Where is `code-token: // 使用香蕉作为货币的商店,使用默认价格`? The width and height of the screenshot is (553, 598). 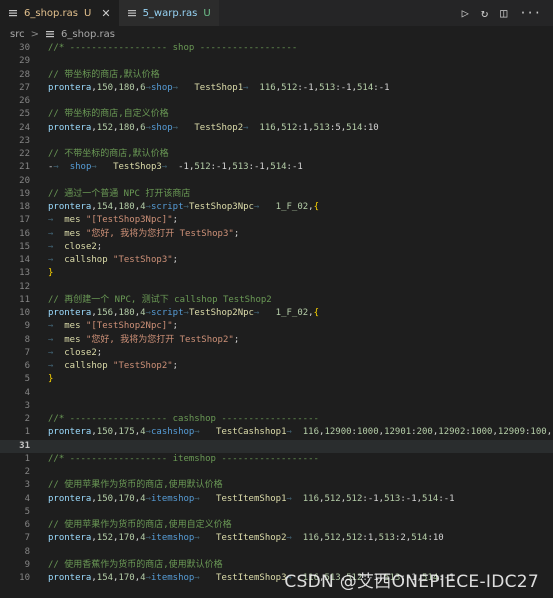
code-token: // 使用香蕉作为货币的商店,使用默认价格 is located at coordinates (135, 564).